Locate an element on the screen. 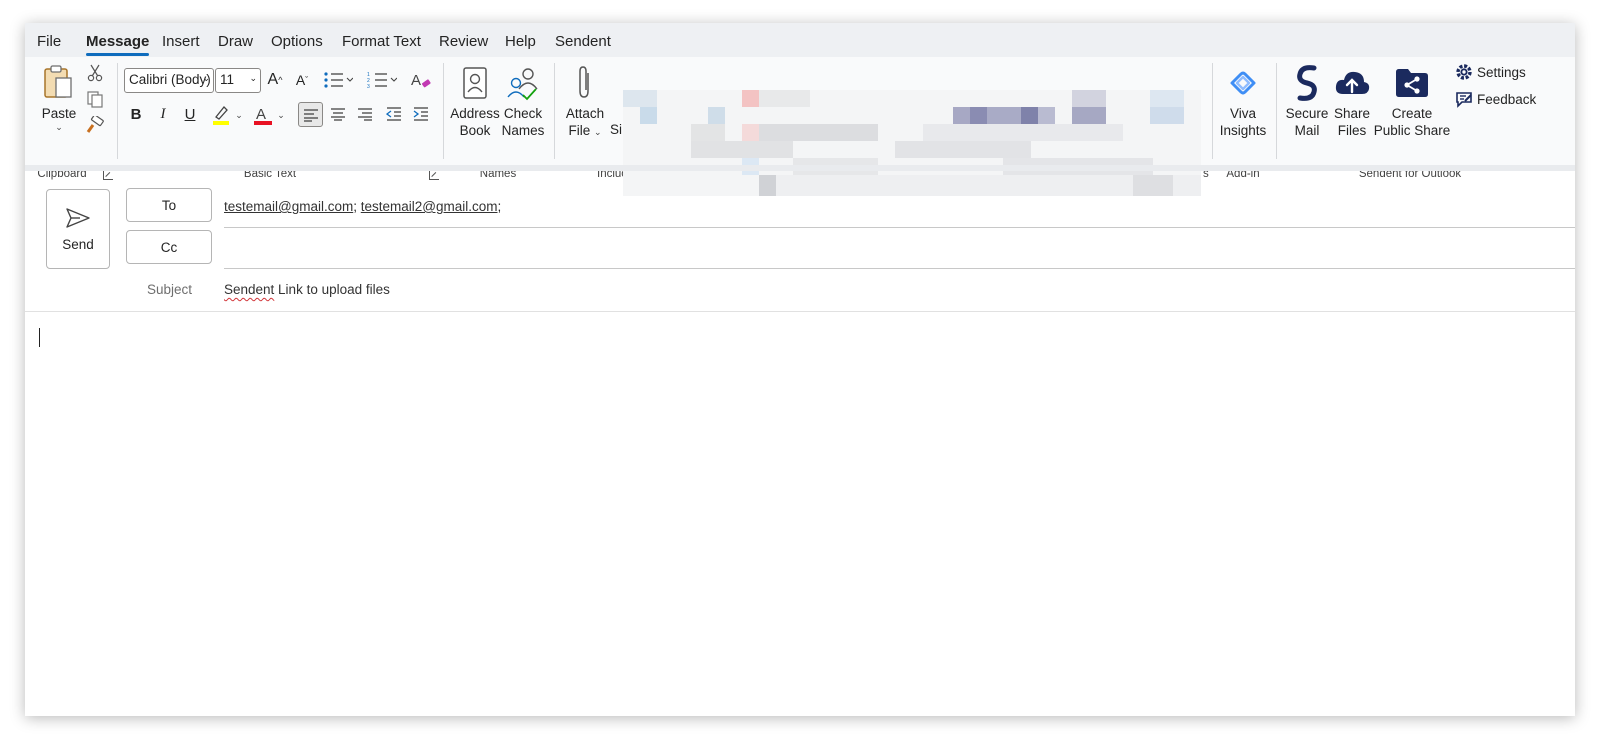 The height and width of the screenshot is (743, 1600). check-names-label-2: Names is located at coordinates (523, 130).